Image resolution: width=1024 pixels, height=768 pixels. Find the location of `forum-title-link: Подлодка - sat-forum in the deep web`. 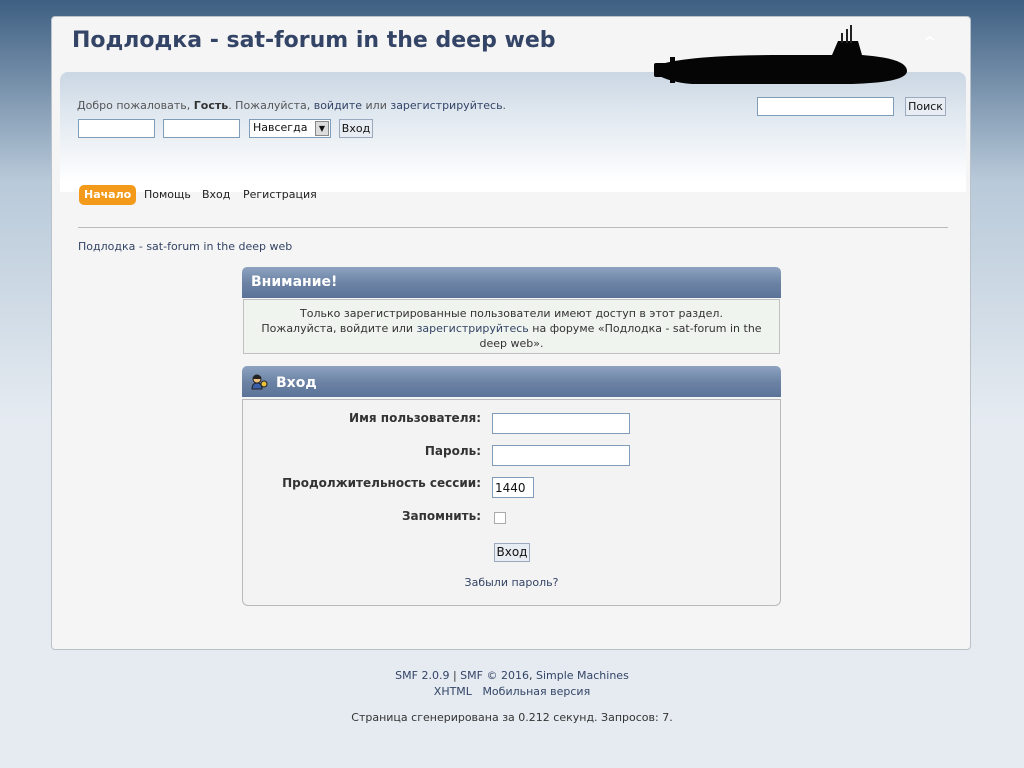

forum-title-link: Подлодка - sat-forum in the deep web is located at coordinates (314, 40).